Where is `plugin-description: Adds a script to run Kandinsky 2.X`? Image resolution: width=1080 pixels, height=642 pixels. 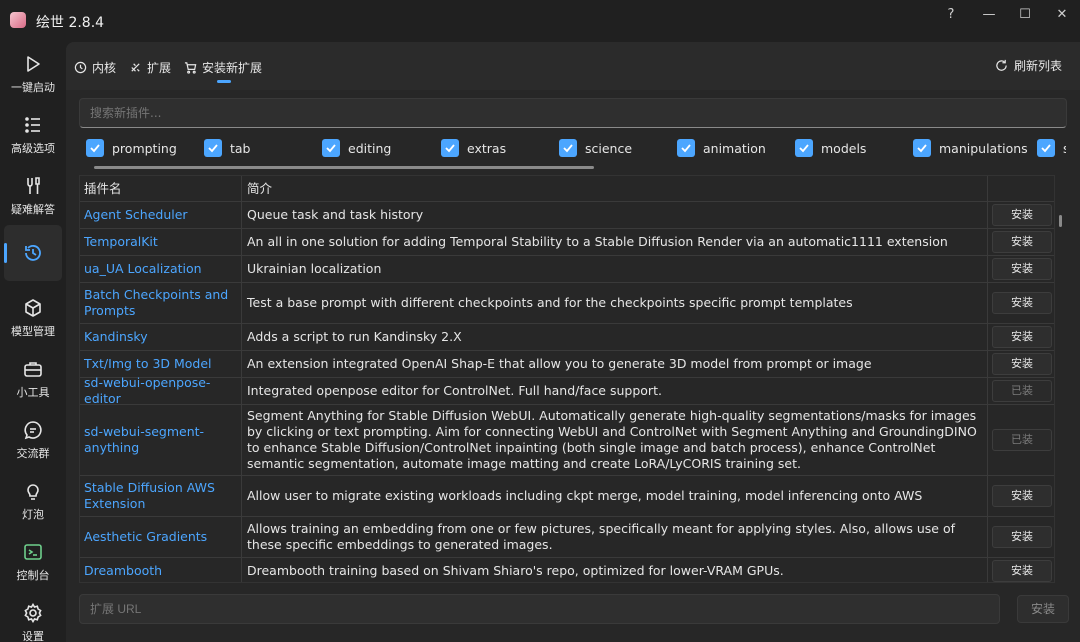
plugin-description: Adds a script to run Kandinsky 2.X is located at coordinates (615, 337).